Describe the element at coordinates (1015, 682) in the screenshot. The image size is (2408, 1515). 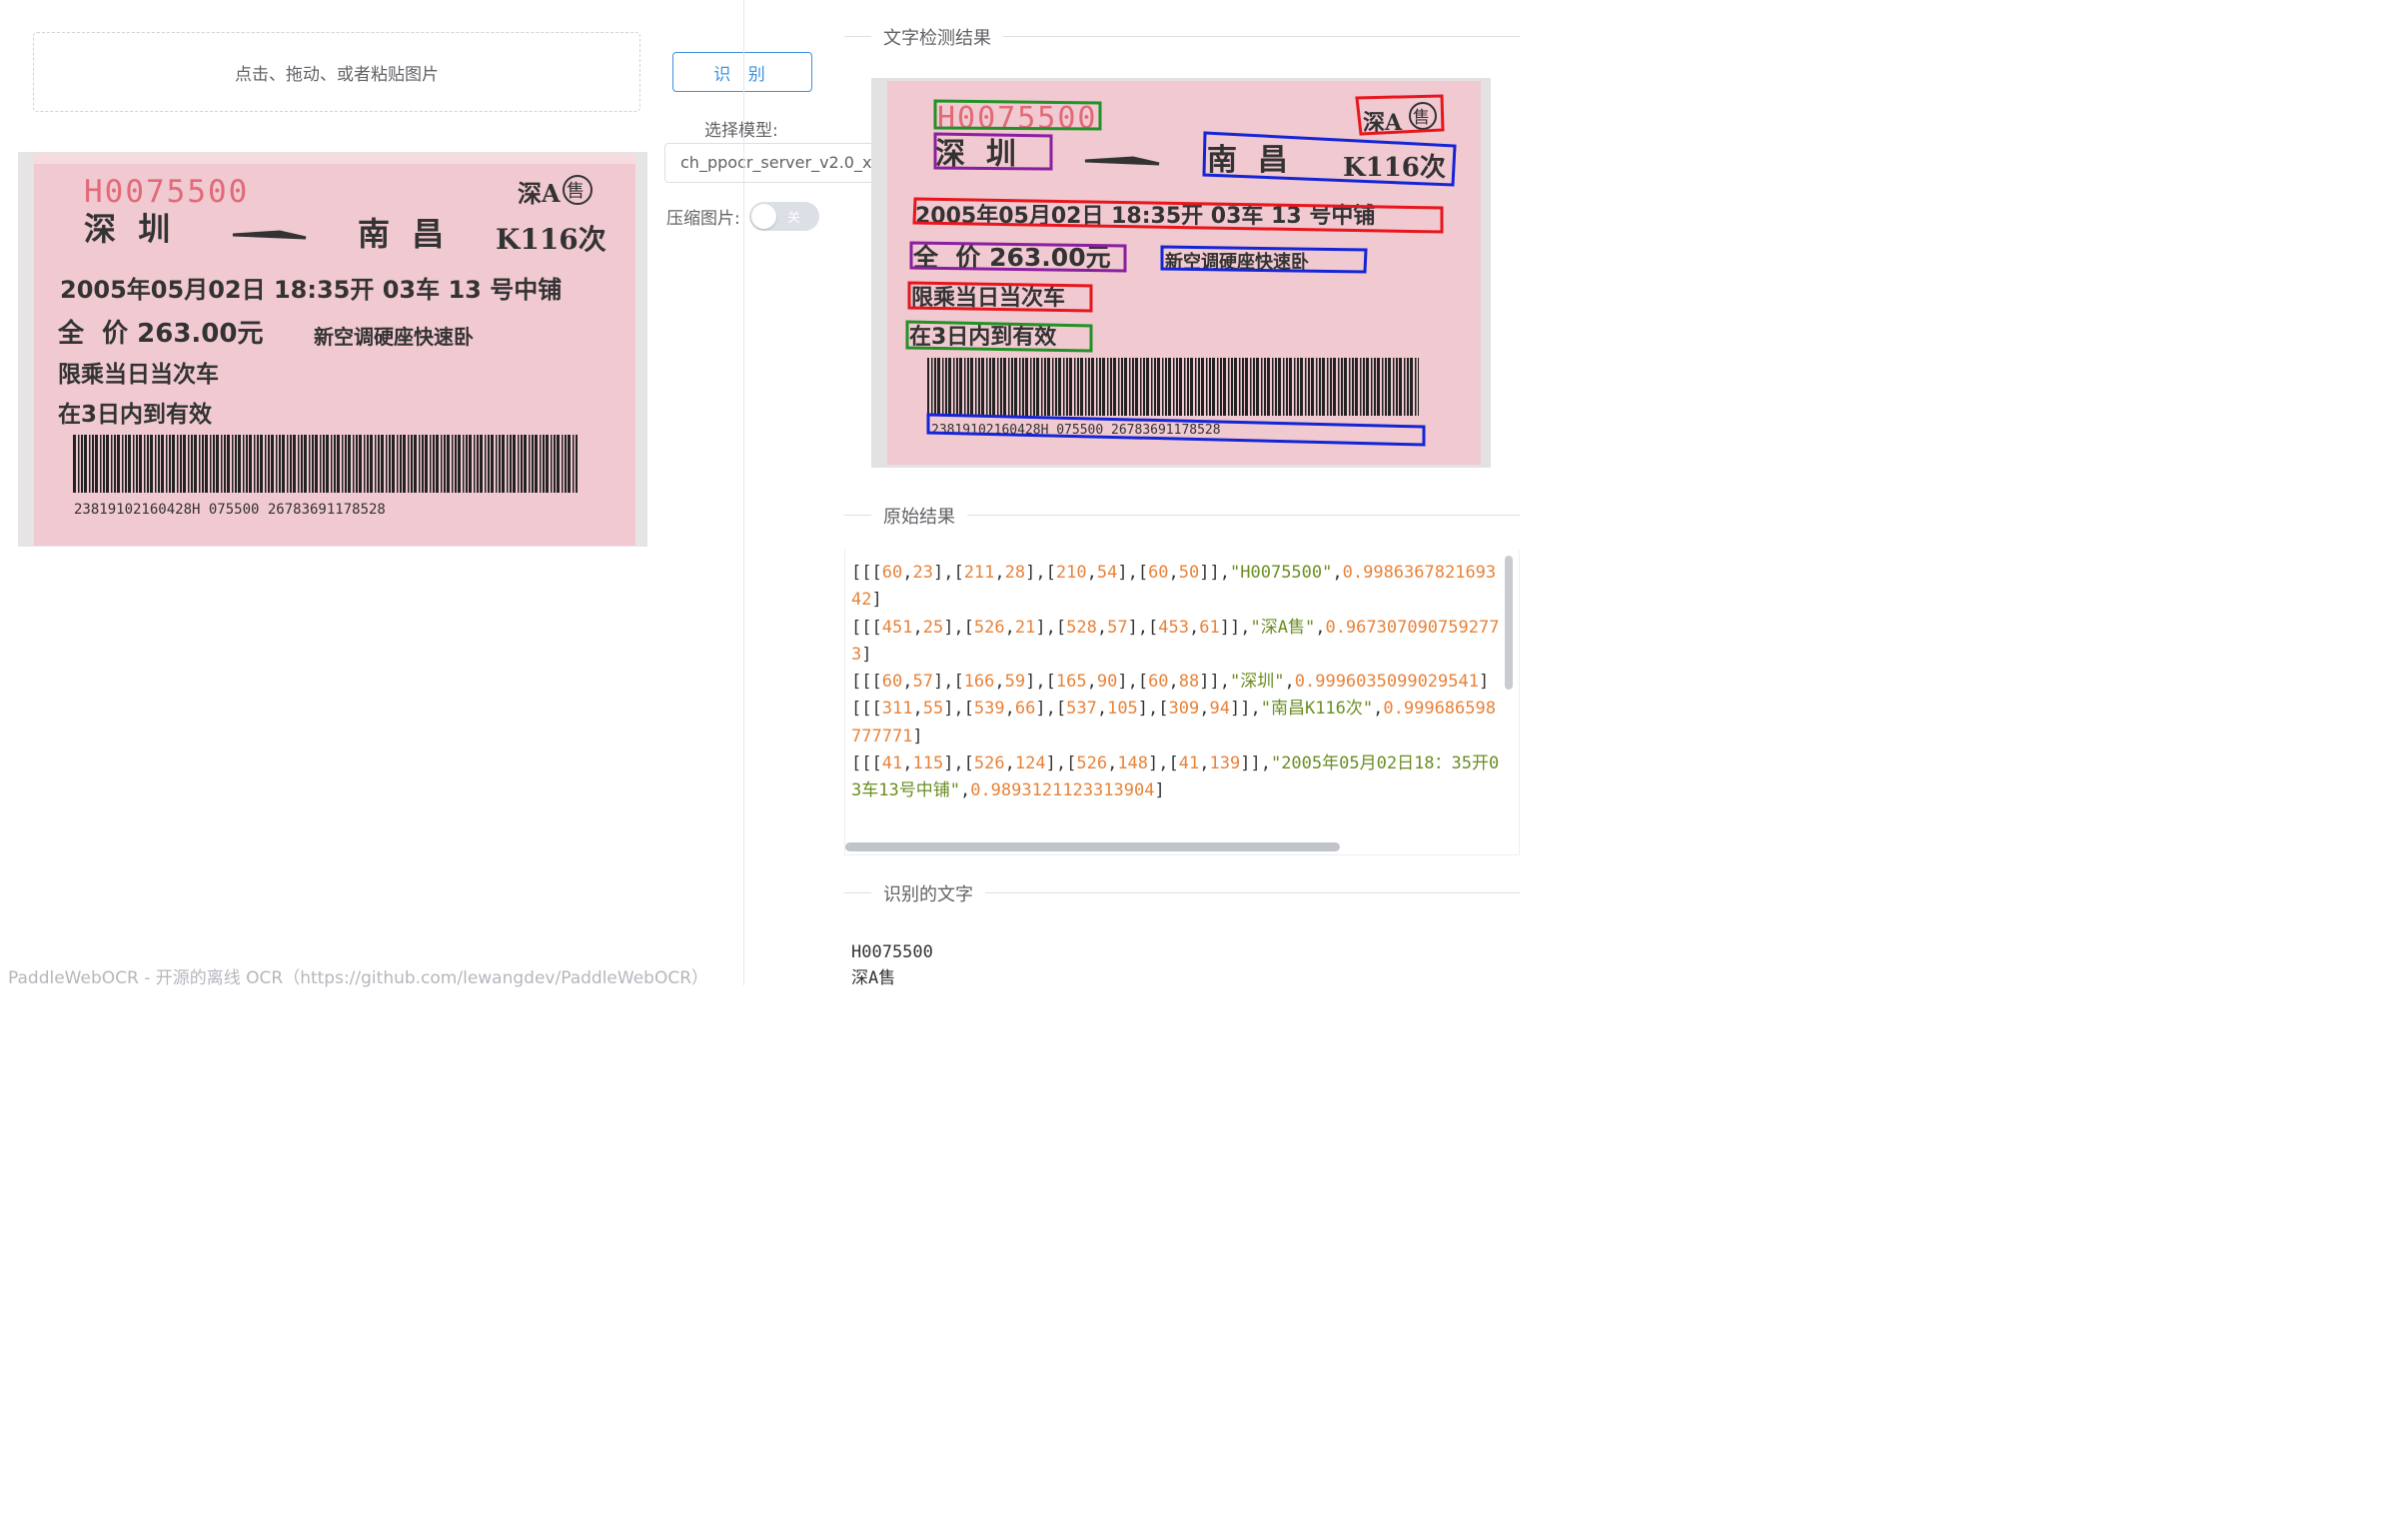
I see `point-y: 59` at that location.